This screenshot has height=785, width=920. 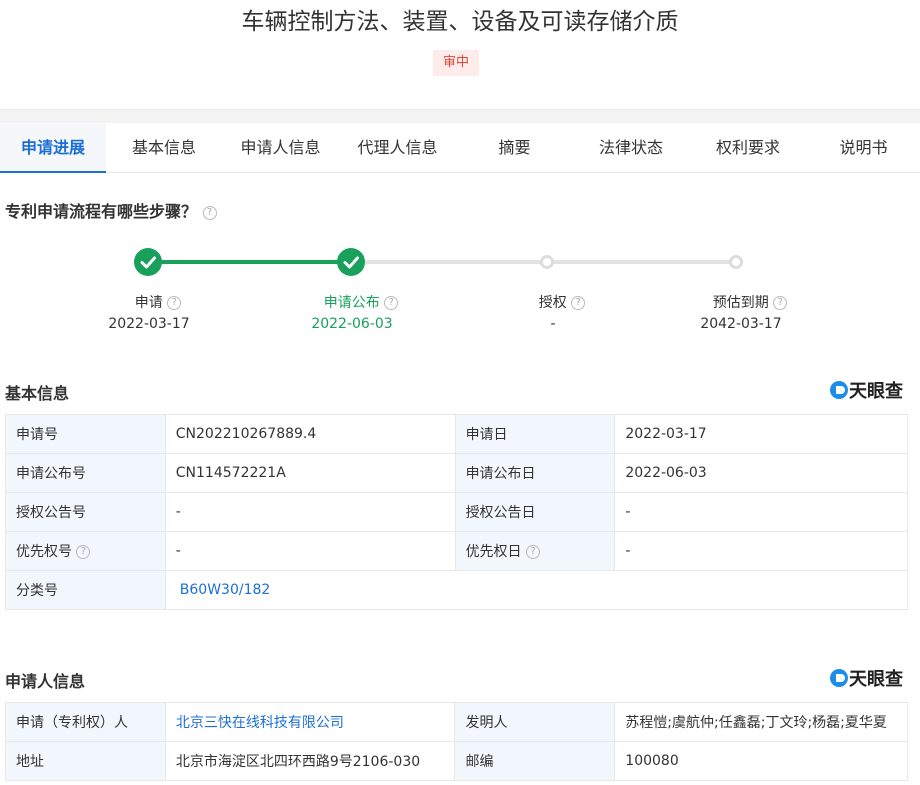 I want to click on step-label: 申请公布 ?, so click(x=361, y=302).